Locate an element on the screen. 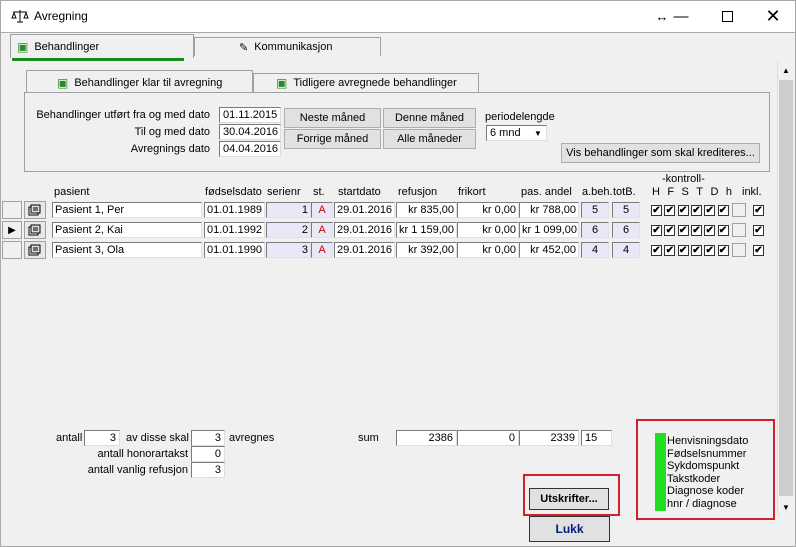 This screenshot has width=796, height=547. cell-abeh: 5 is located at coordinates (595, 210).